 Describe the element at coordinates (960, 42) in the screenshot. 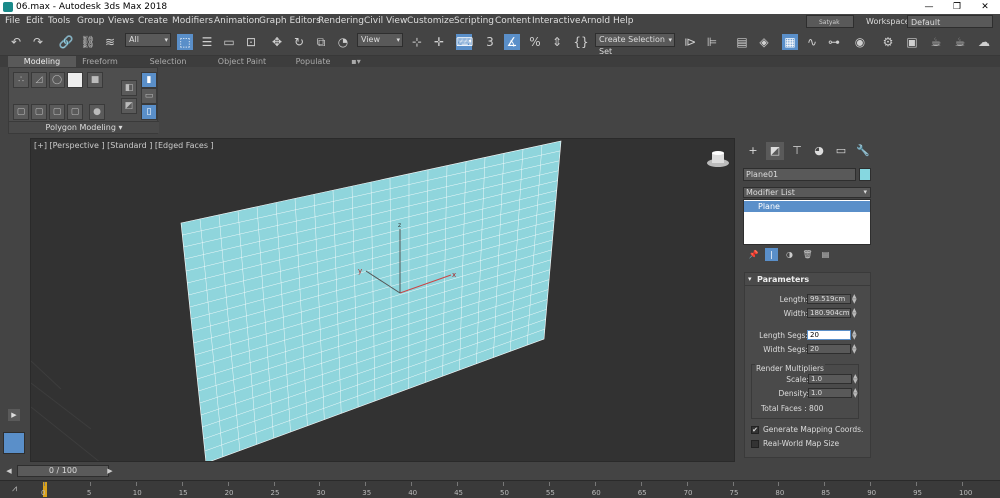

I see `render-iterative-icon: ☕` at that location.